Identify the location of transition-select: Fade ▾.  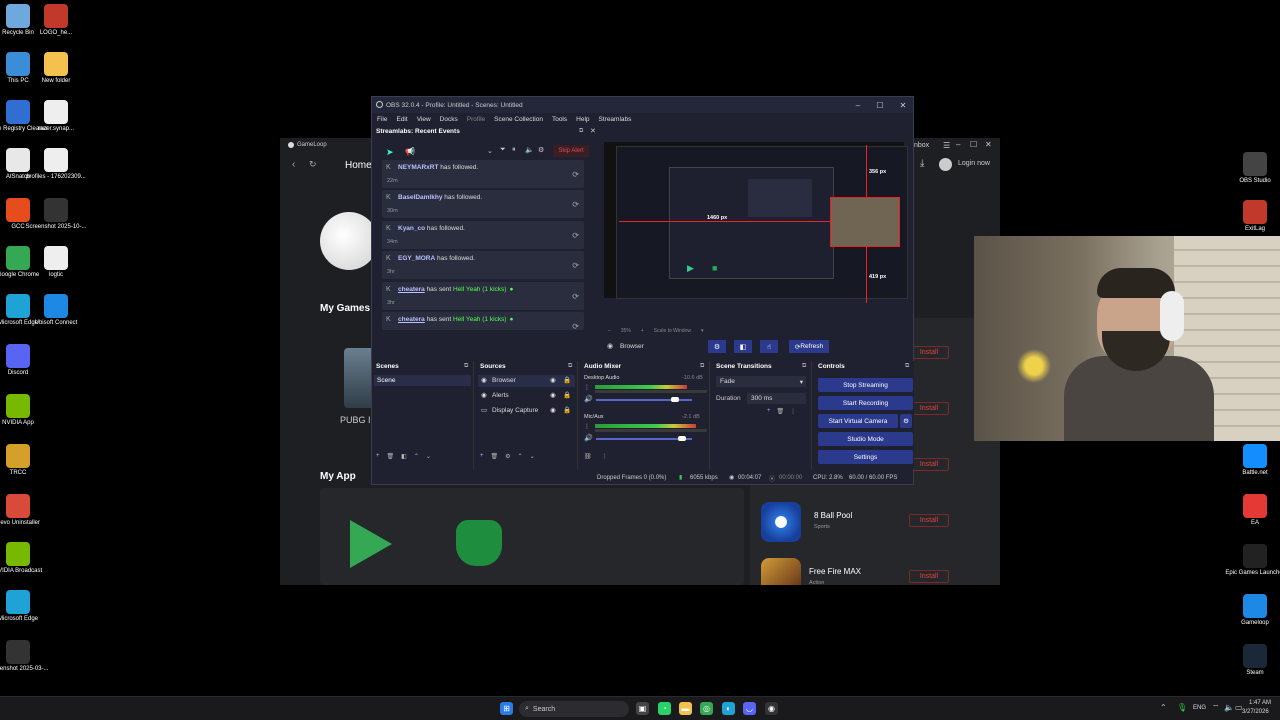
(761, 381).